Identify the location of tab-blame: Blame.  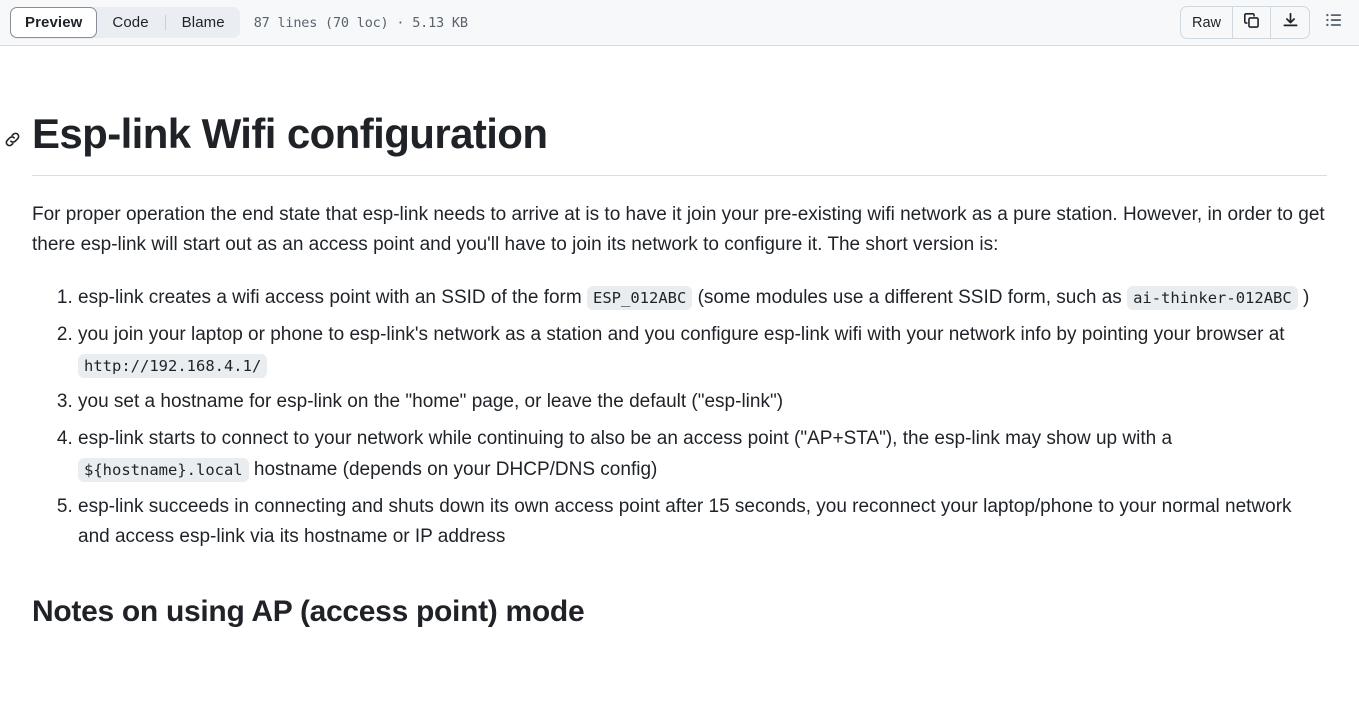
(203, 22).